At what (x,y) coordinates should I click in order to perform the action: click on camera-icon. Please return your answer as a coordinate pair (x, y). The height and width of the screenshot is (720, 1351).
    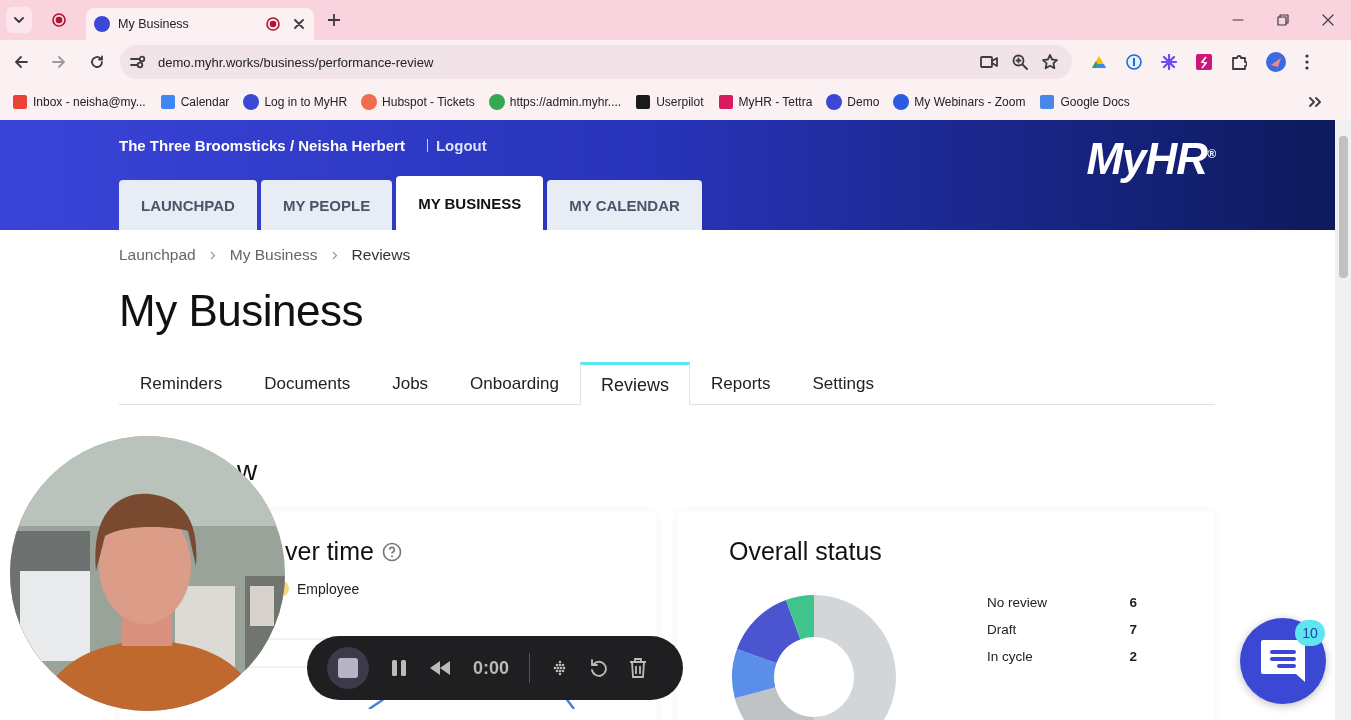
    Looking at the image, I should click on (989, 62).